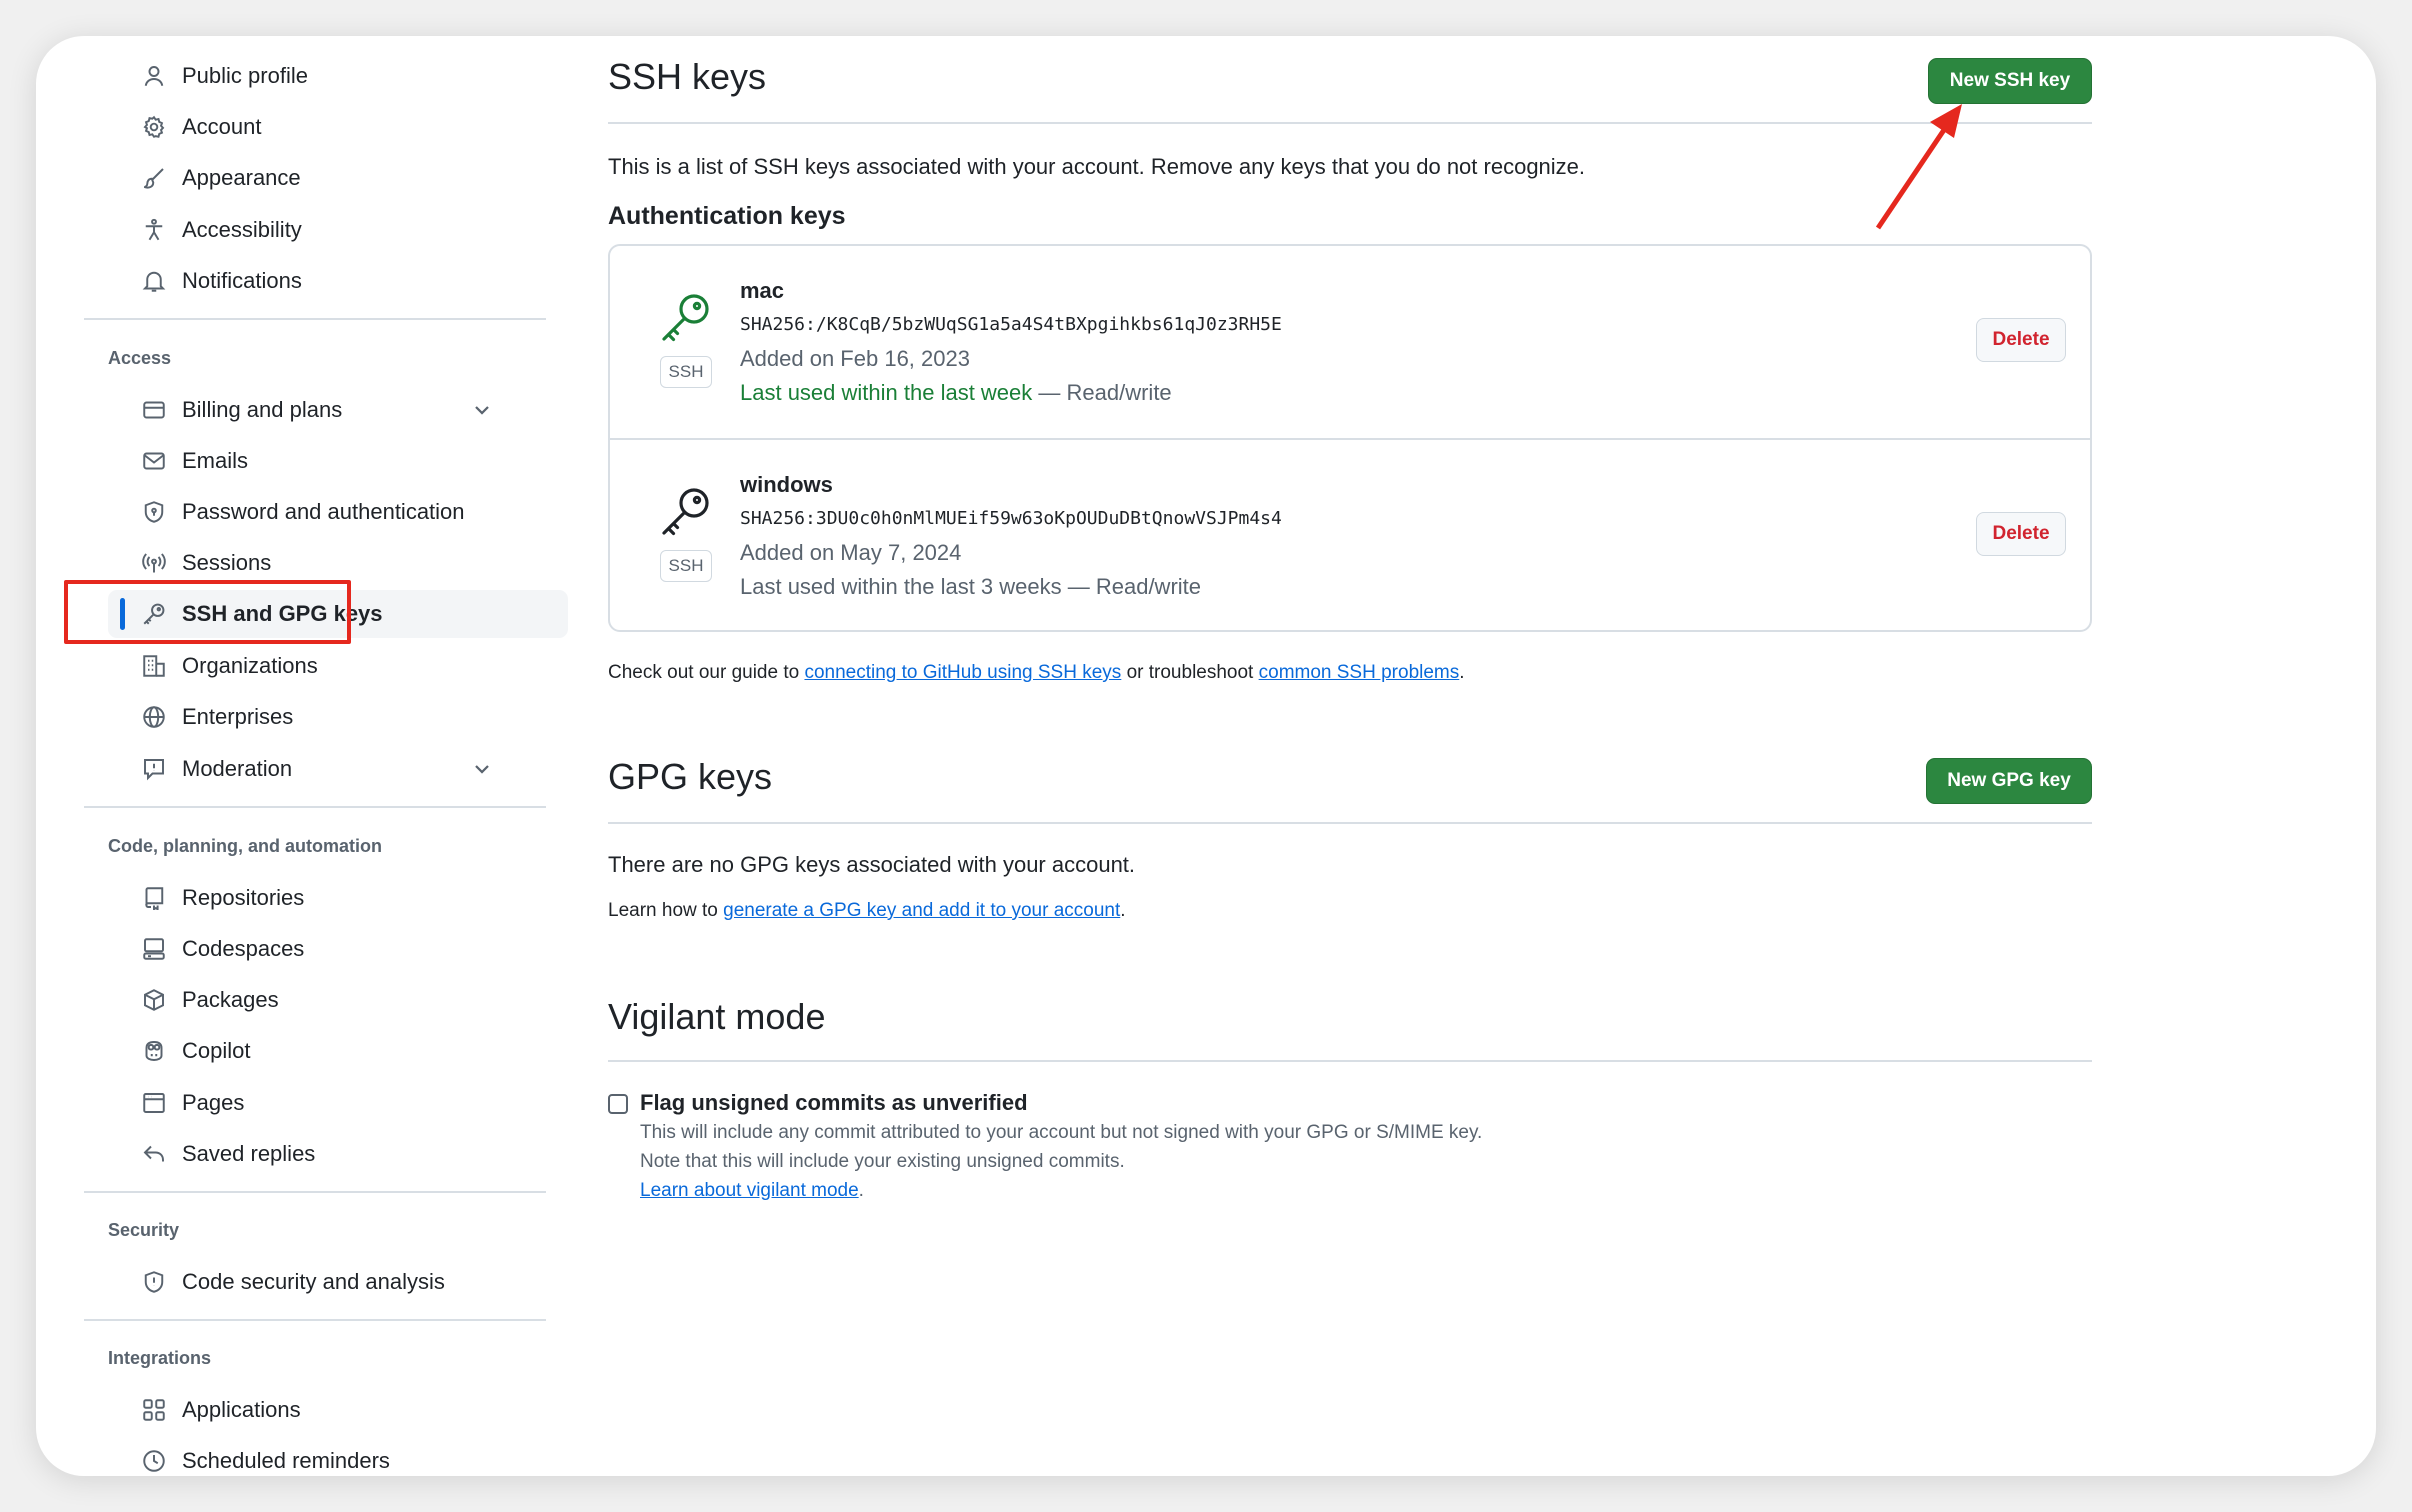  I want to click on sidebar-item-organizations: Organizations, so click(308, 666).